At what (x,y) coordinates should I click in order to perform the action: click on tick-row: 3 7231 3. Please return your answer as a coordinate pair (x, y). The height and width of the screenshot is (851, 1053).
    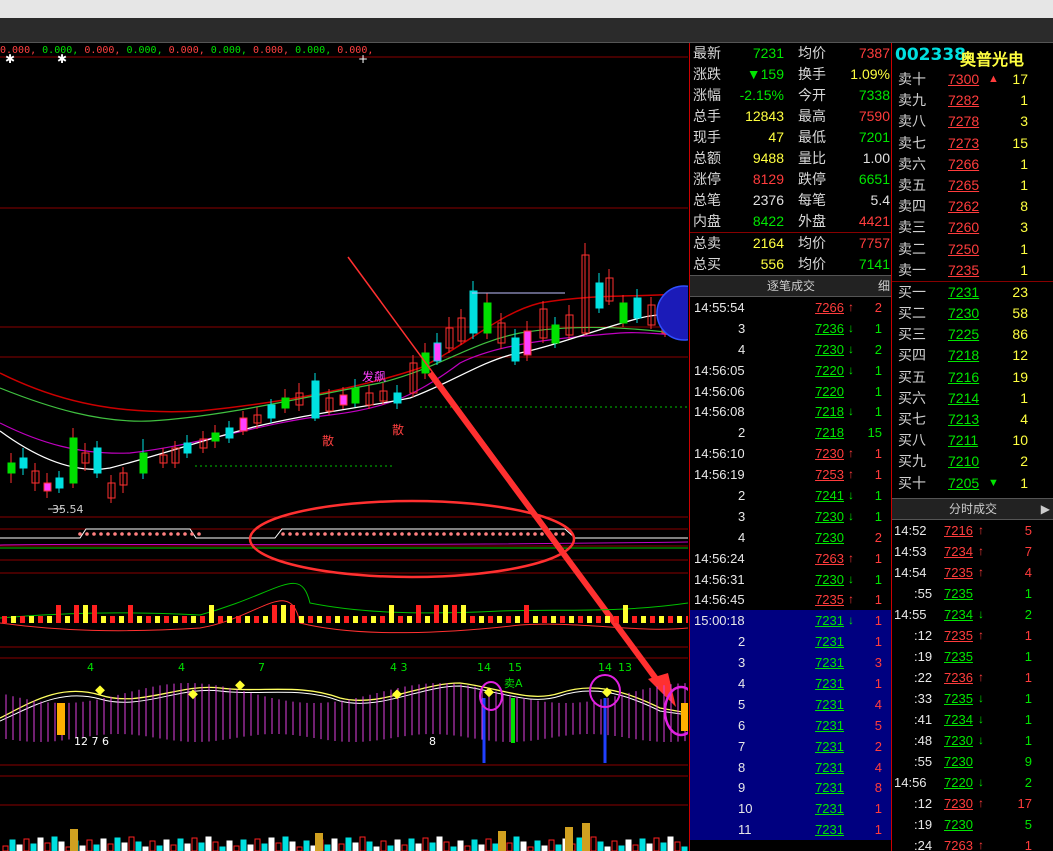
    Looking at the image, I should click on (791, 662).